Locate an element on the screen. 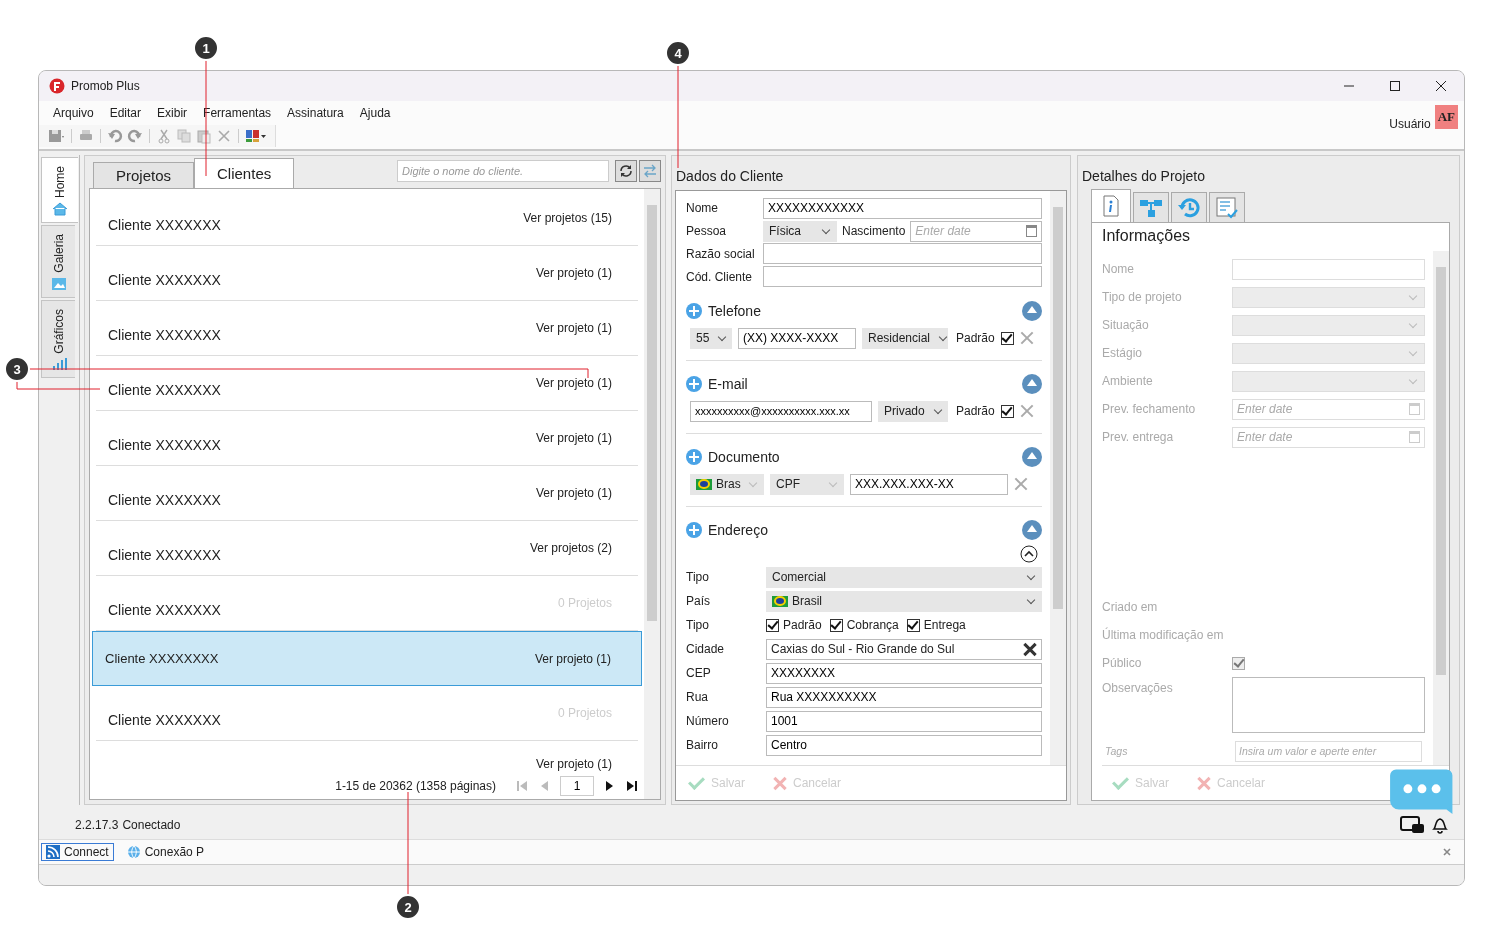  input-field: 1001 is located at coordinates (904, 721).